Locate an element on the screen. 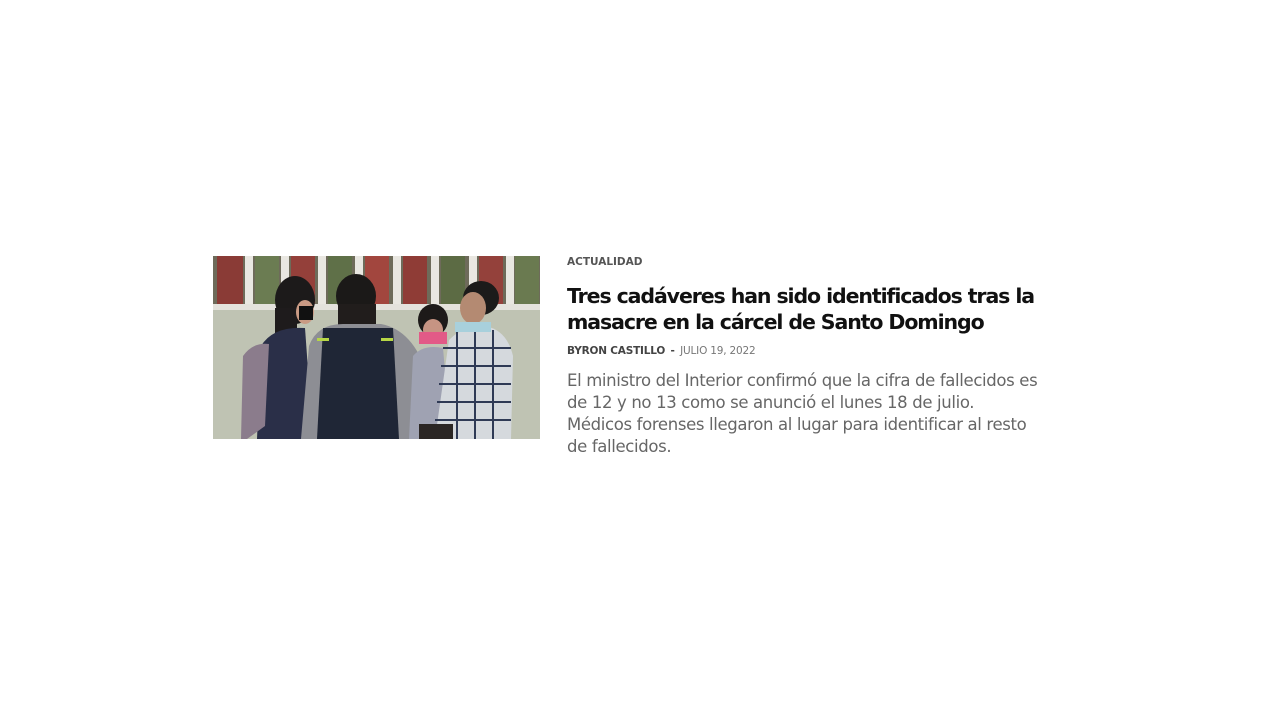 The image size is (1280, 720). author-link: BYRON CASTILLO is located at coordinates (616, 351).